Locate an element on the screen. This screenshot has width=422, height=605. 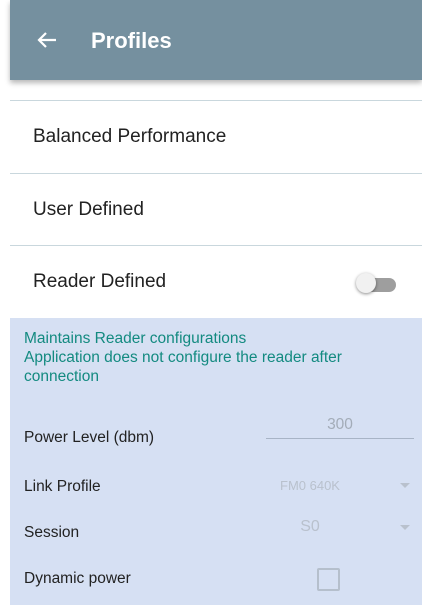
power-level-value: 300 is located at coordinates (340, 424).